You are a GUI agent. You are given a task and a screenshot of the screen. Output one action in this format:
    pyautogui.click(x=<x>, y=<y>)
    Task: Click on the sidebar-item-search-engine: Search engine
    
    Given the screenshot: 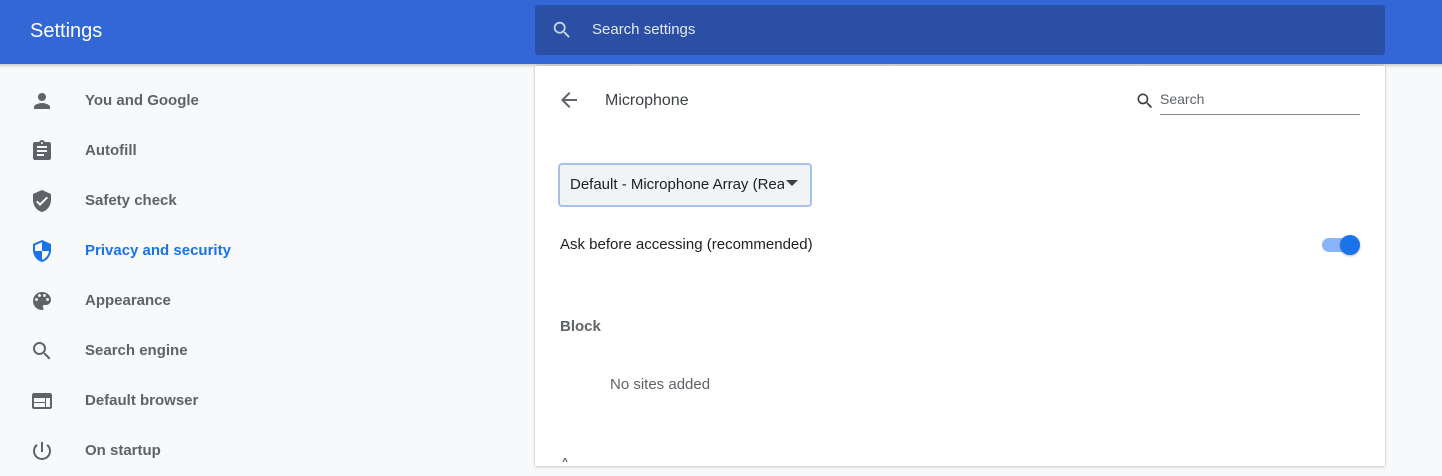 What is the action you would take?
    pyautogui.click(x=265, y=351)
    